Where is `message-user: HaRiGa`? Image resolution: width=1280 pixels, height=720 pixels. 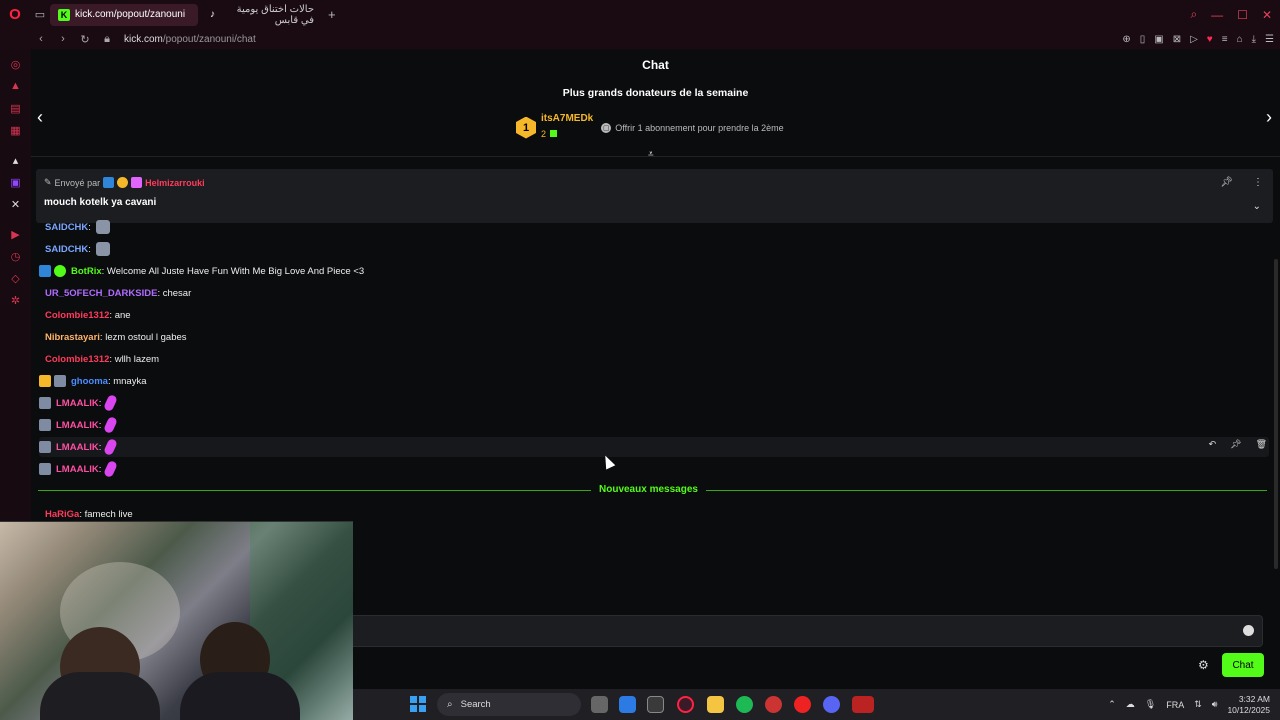 message-user: HaRiGa is located at coordinates (62, 514).